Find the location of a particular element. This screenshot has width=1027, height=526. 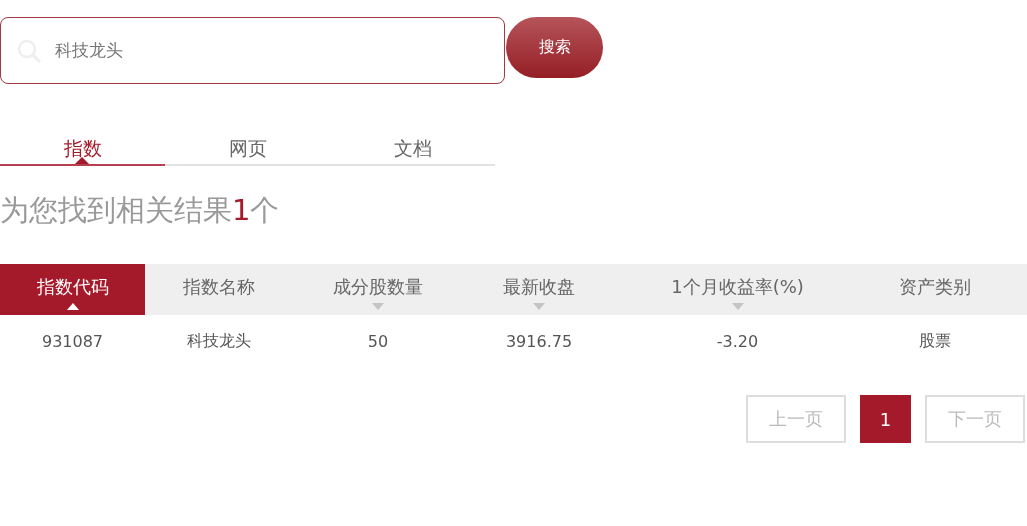

table-cell: 50 is located at coordinates (378, 341).